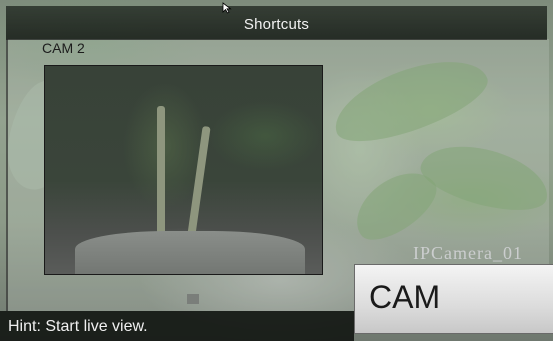  I want to click on cam-button: CAM, so click(453, 299).